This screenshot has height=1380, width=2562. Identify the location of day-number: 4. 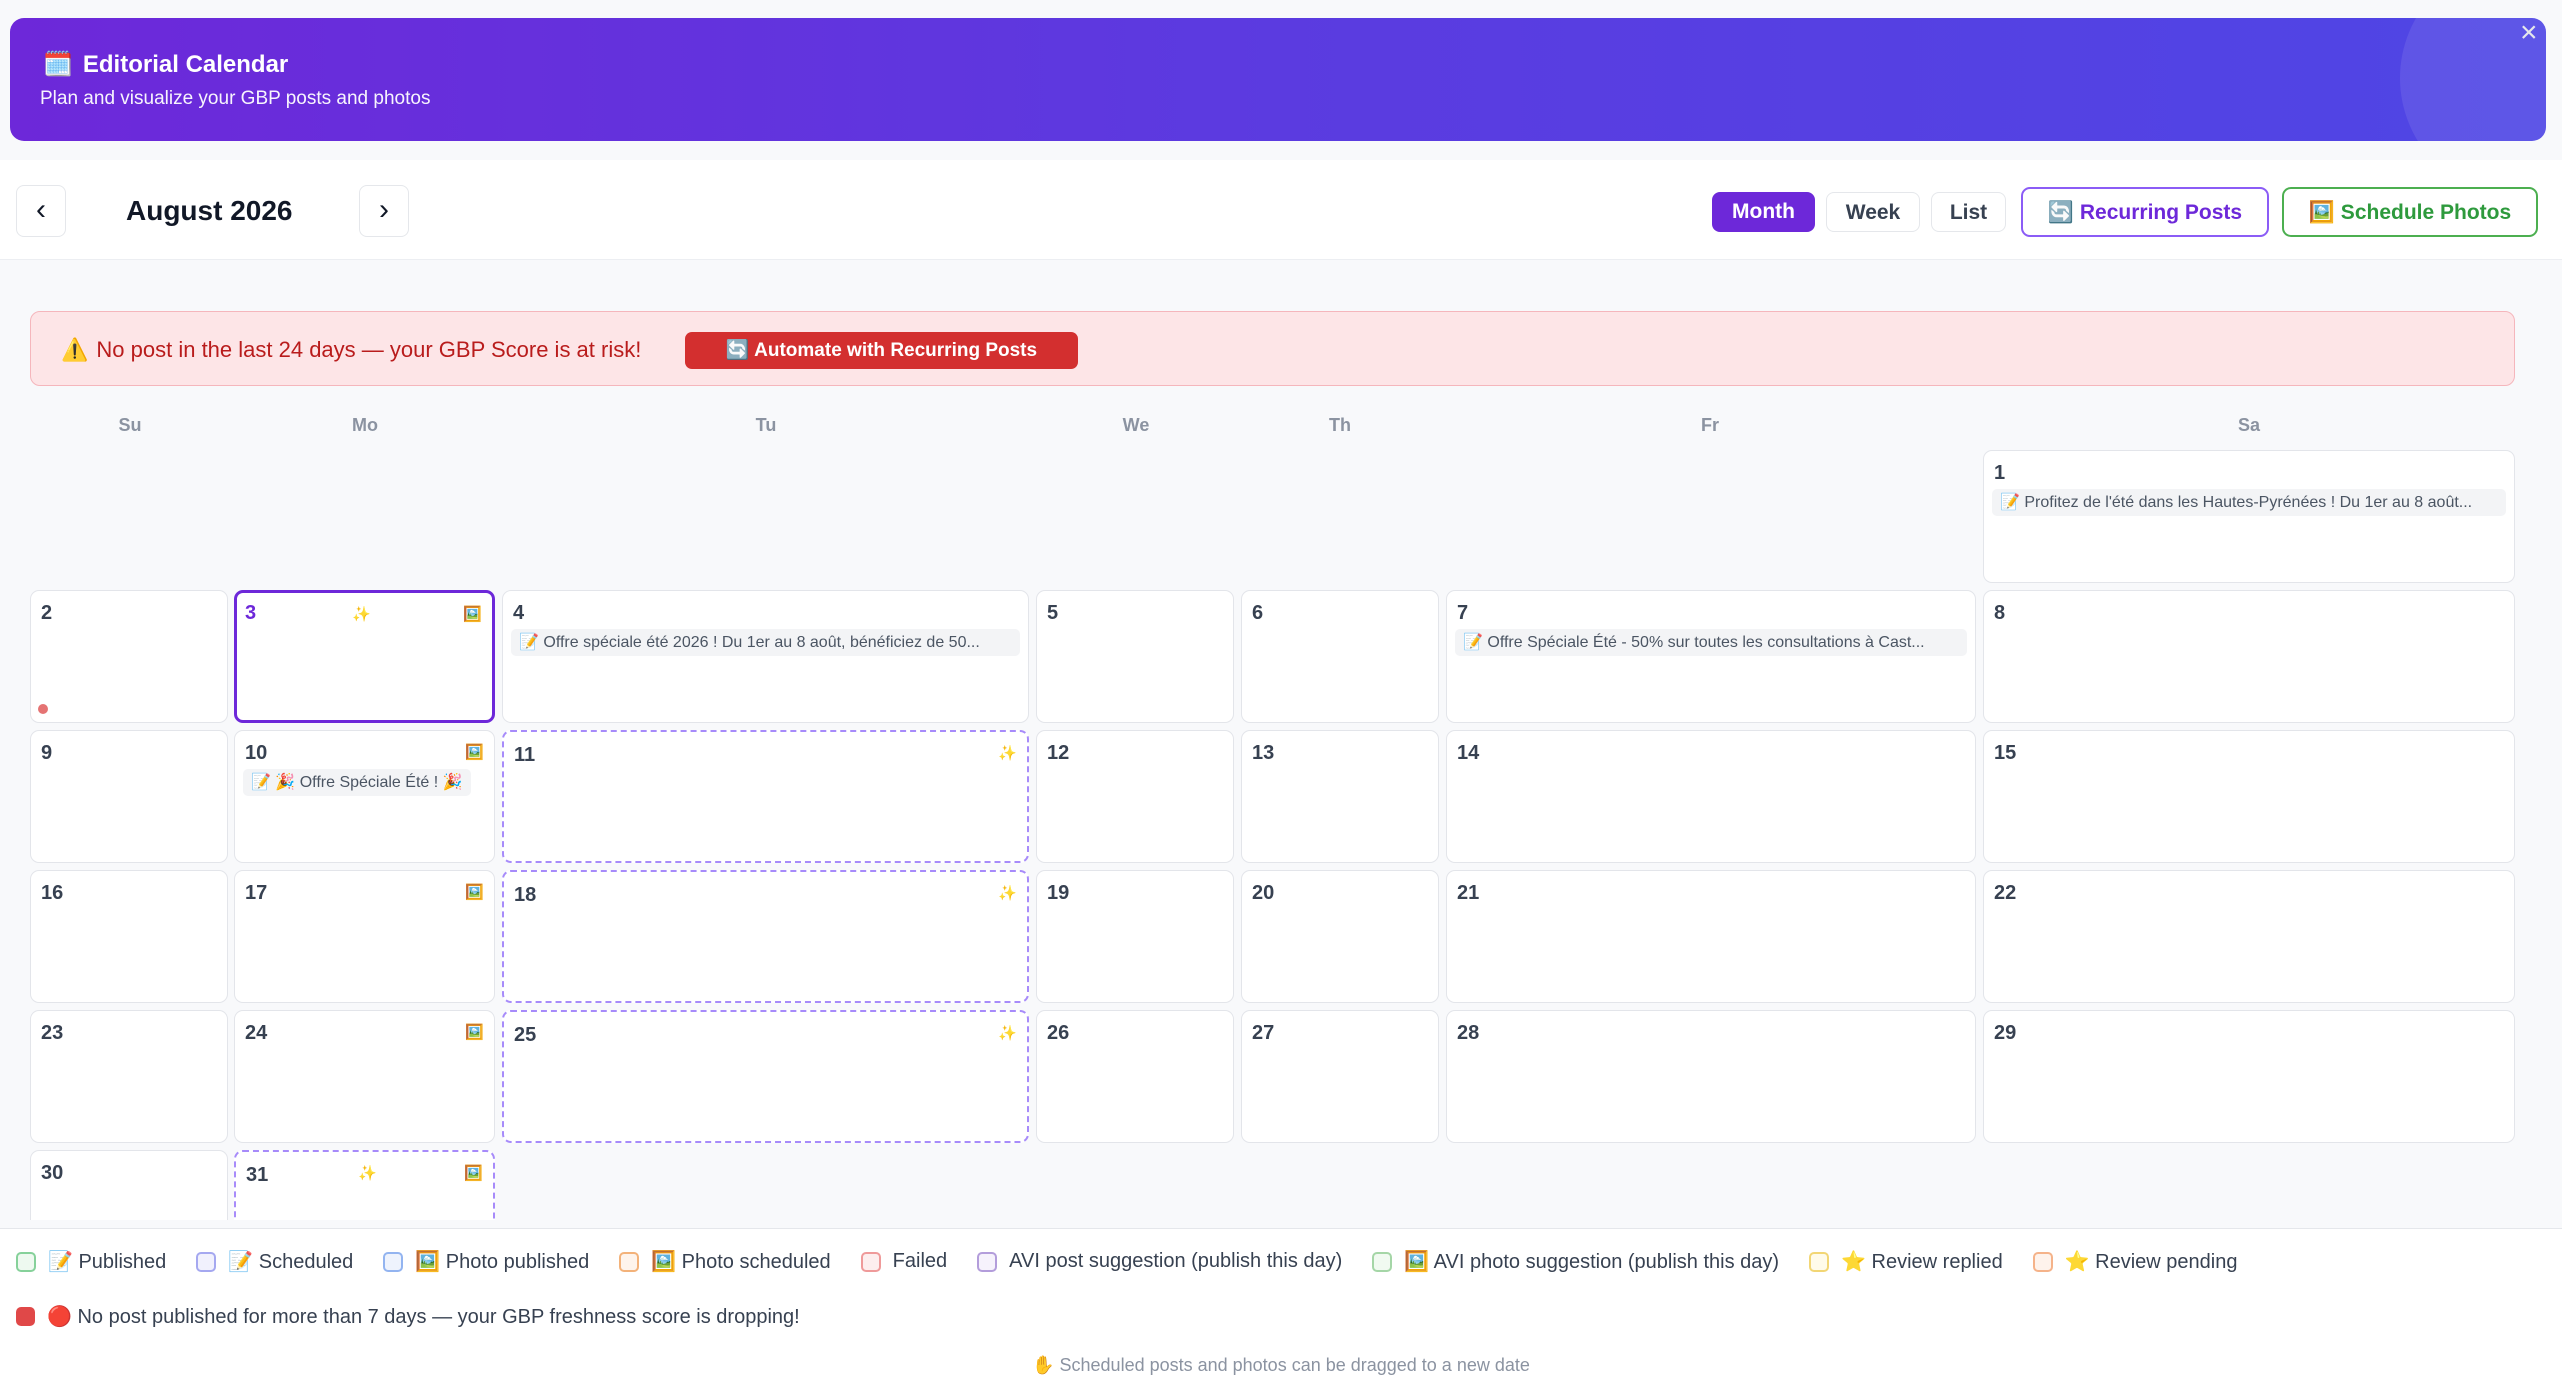
(519, 613).